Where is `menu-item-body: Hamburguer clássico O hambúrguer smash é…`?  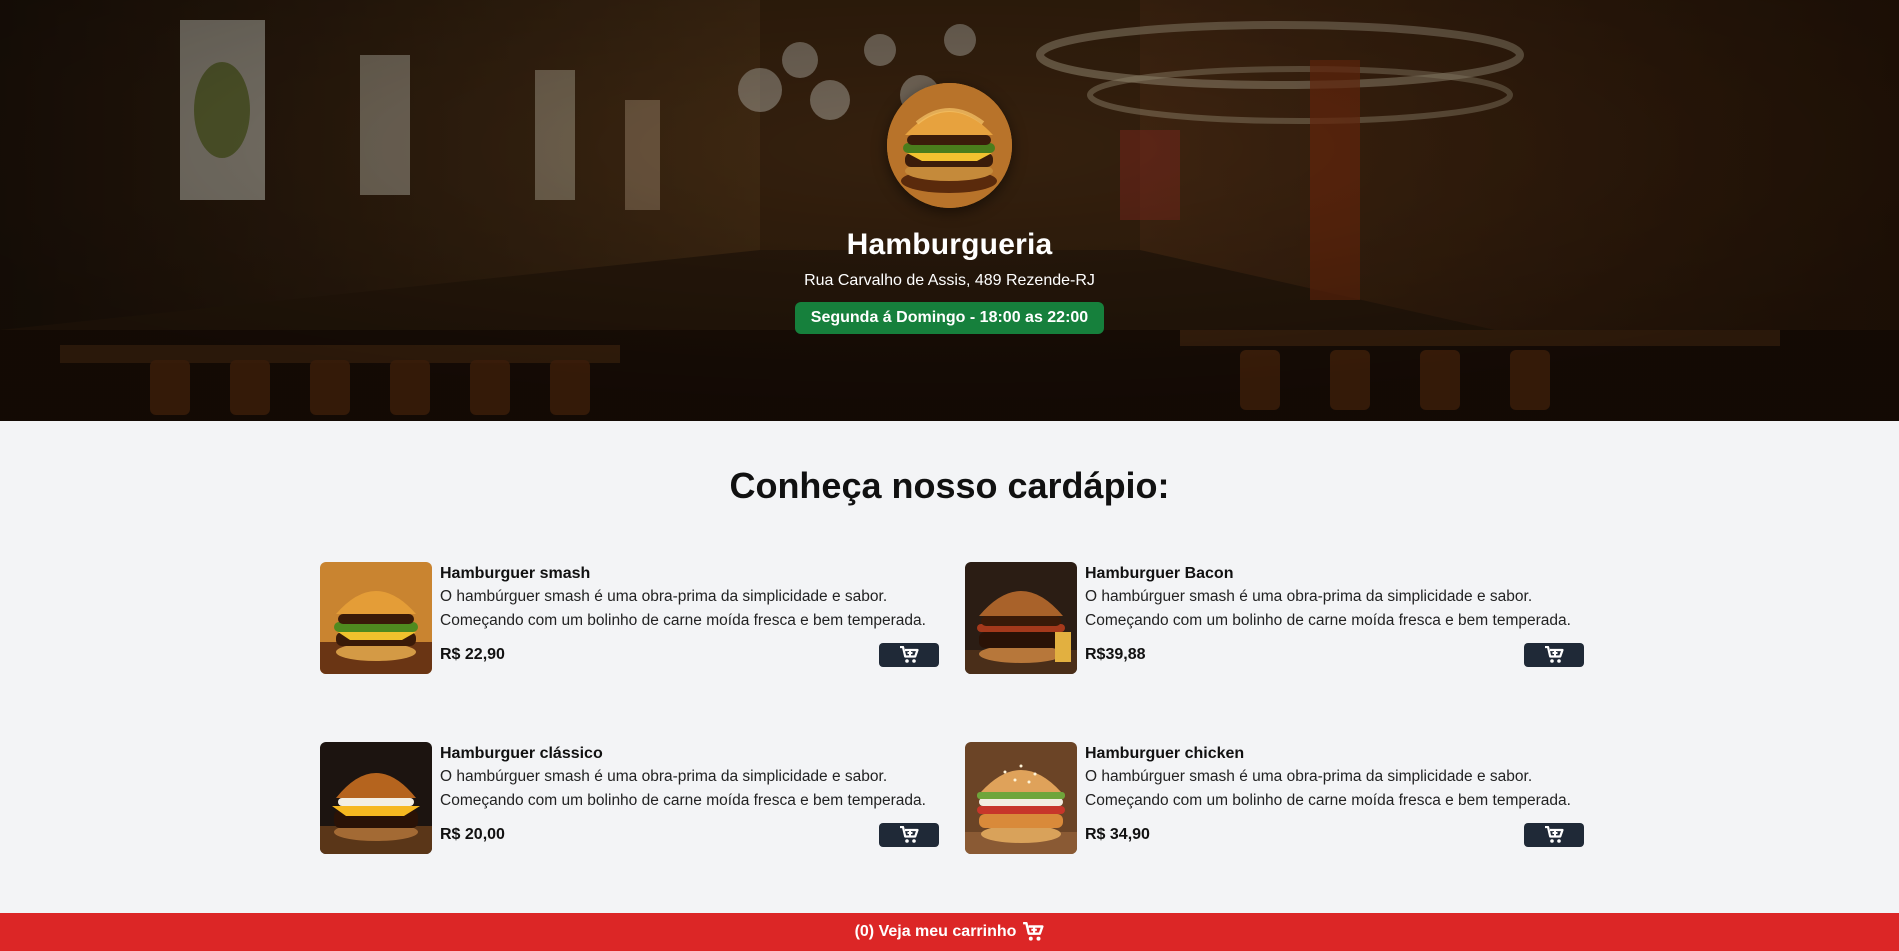
menu-item-body: Hamburguer clássico O hambúrguer smash é… is located at coordinates (689, 798).